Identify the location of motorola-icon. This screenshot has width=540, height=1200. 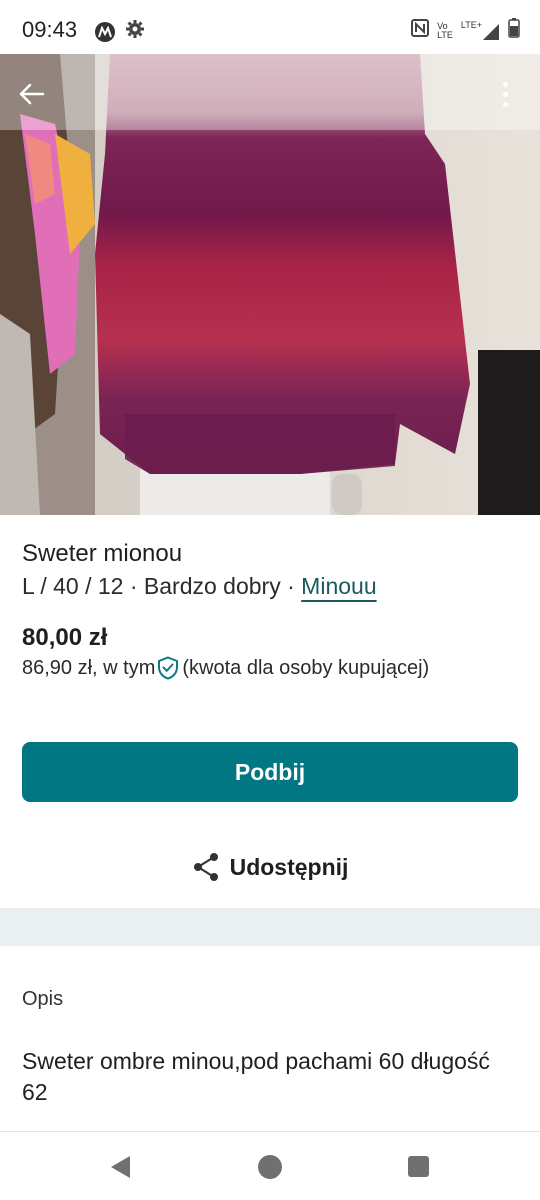
(105, 31).